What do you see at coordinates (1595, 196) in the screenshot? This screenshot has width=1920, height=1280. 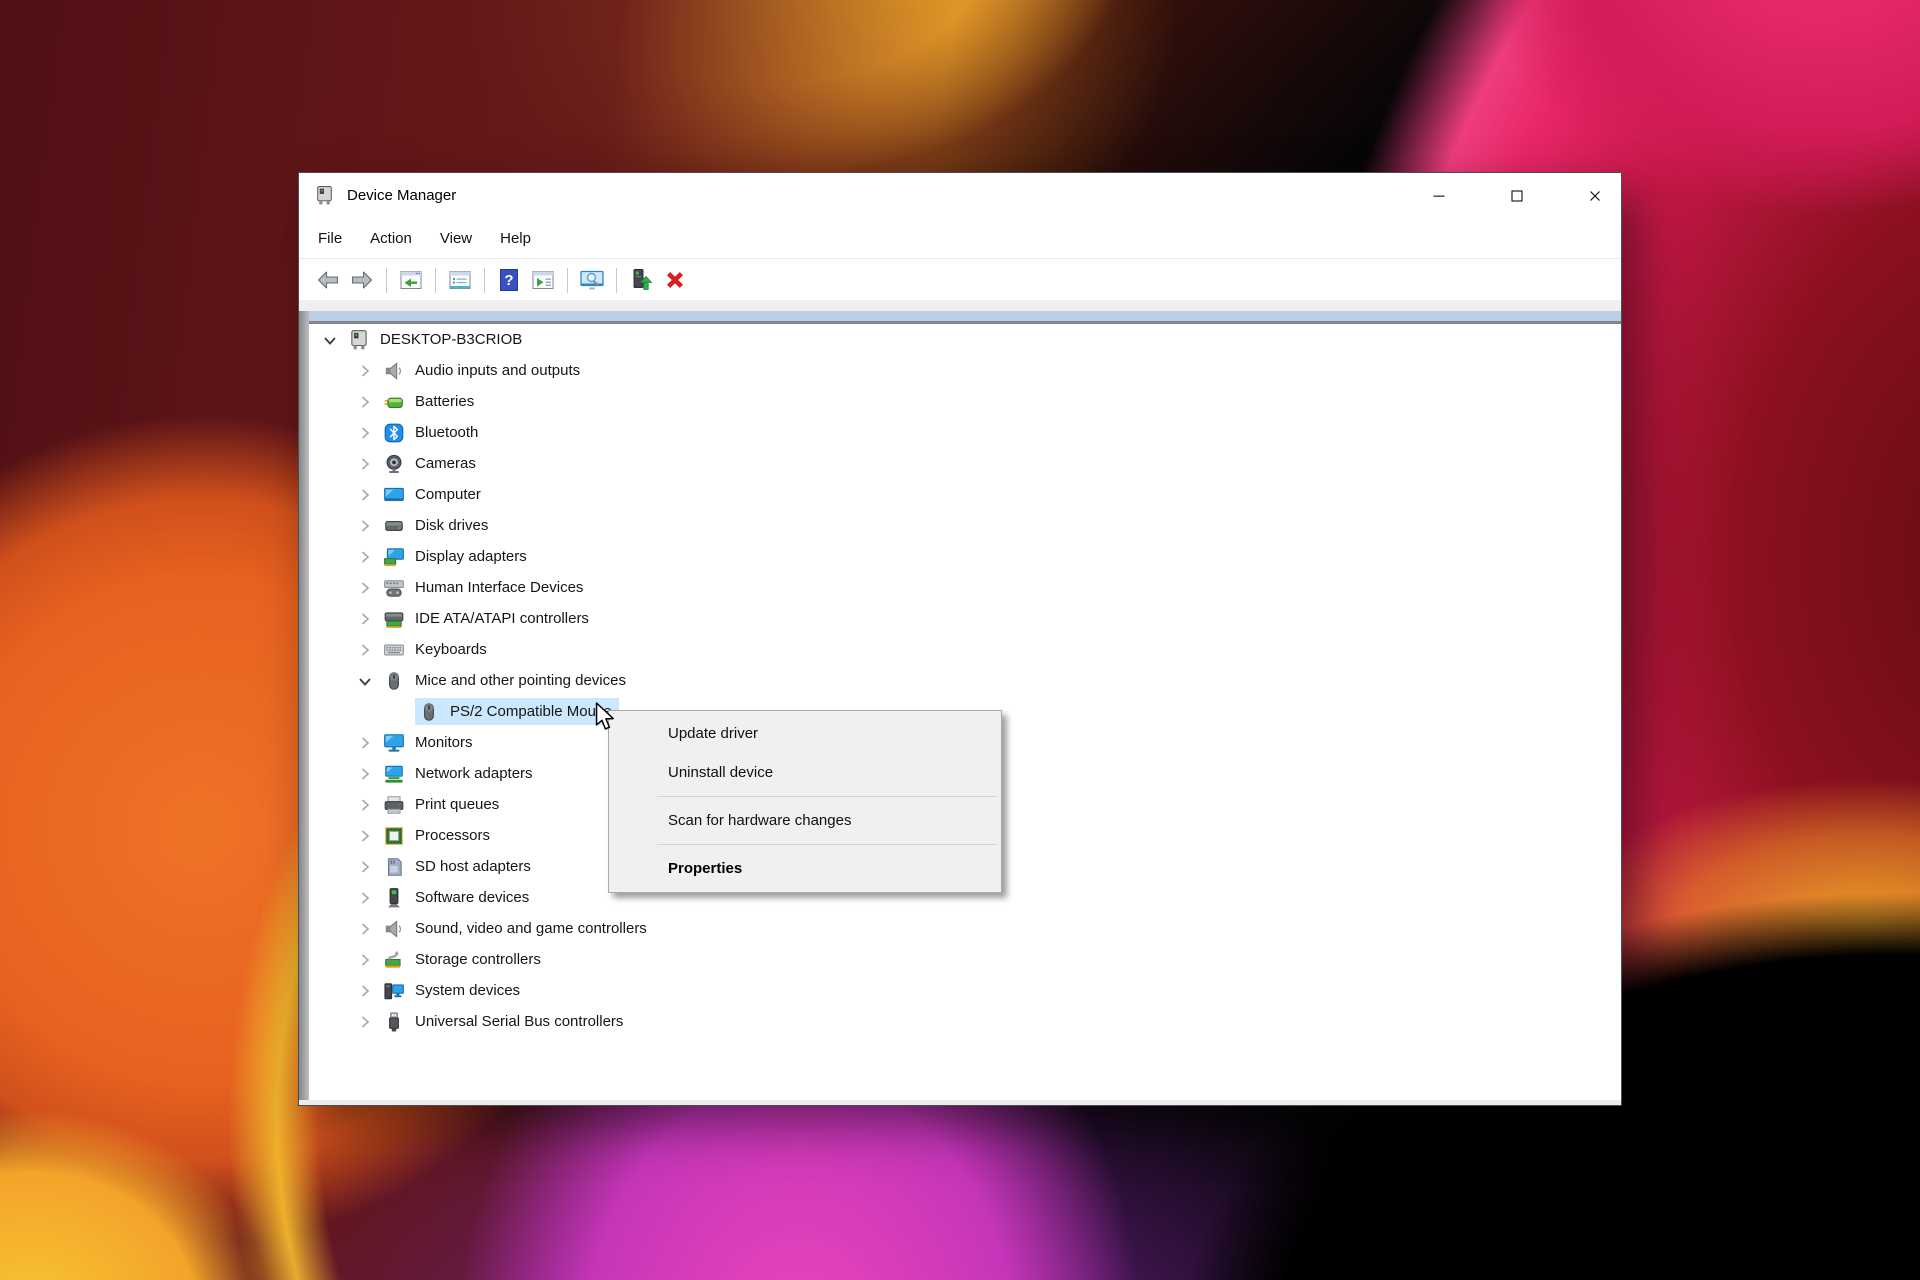 I see `close-button` at bounding box center [1595, 196].